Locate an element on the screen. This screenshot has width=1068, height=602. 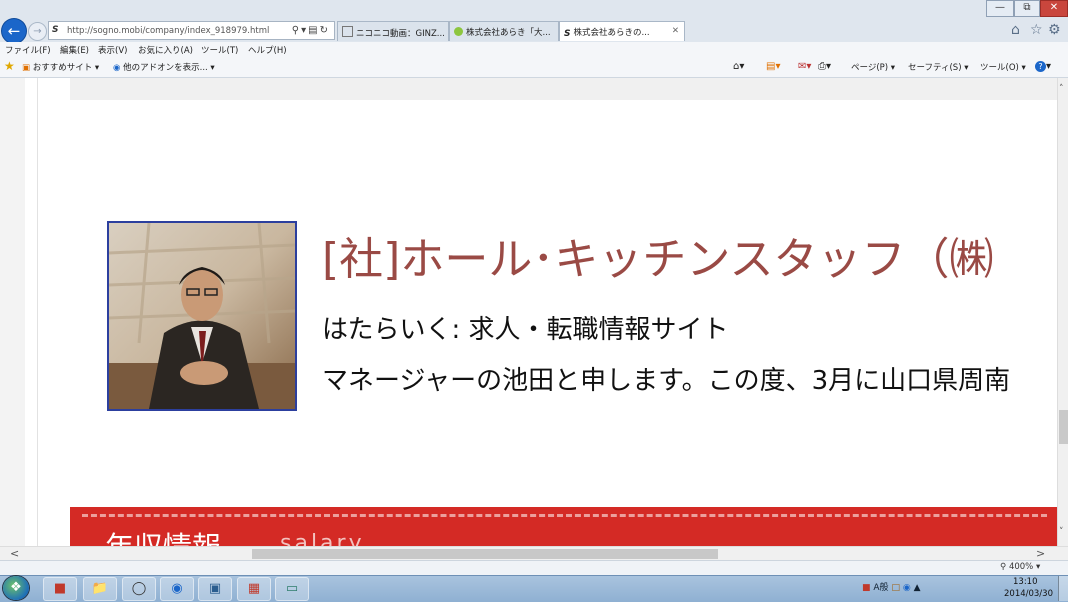
zoom-value: 400% is located at coordinates (1021, 567).